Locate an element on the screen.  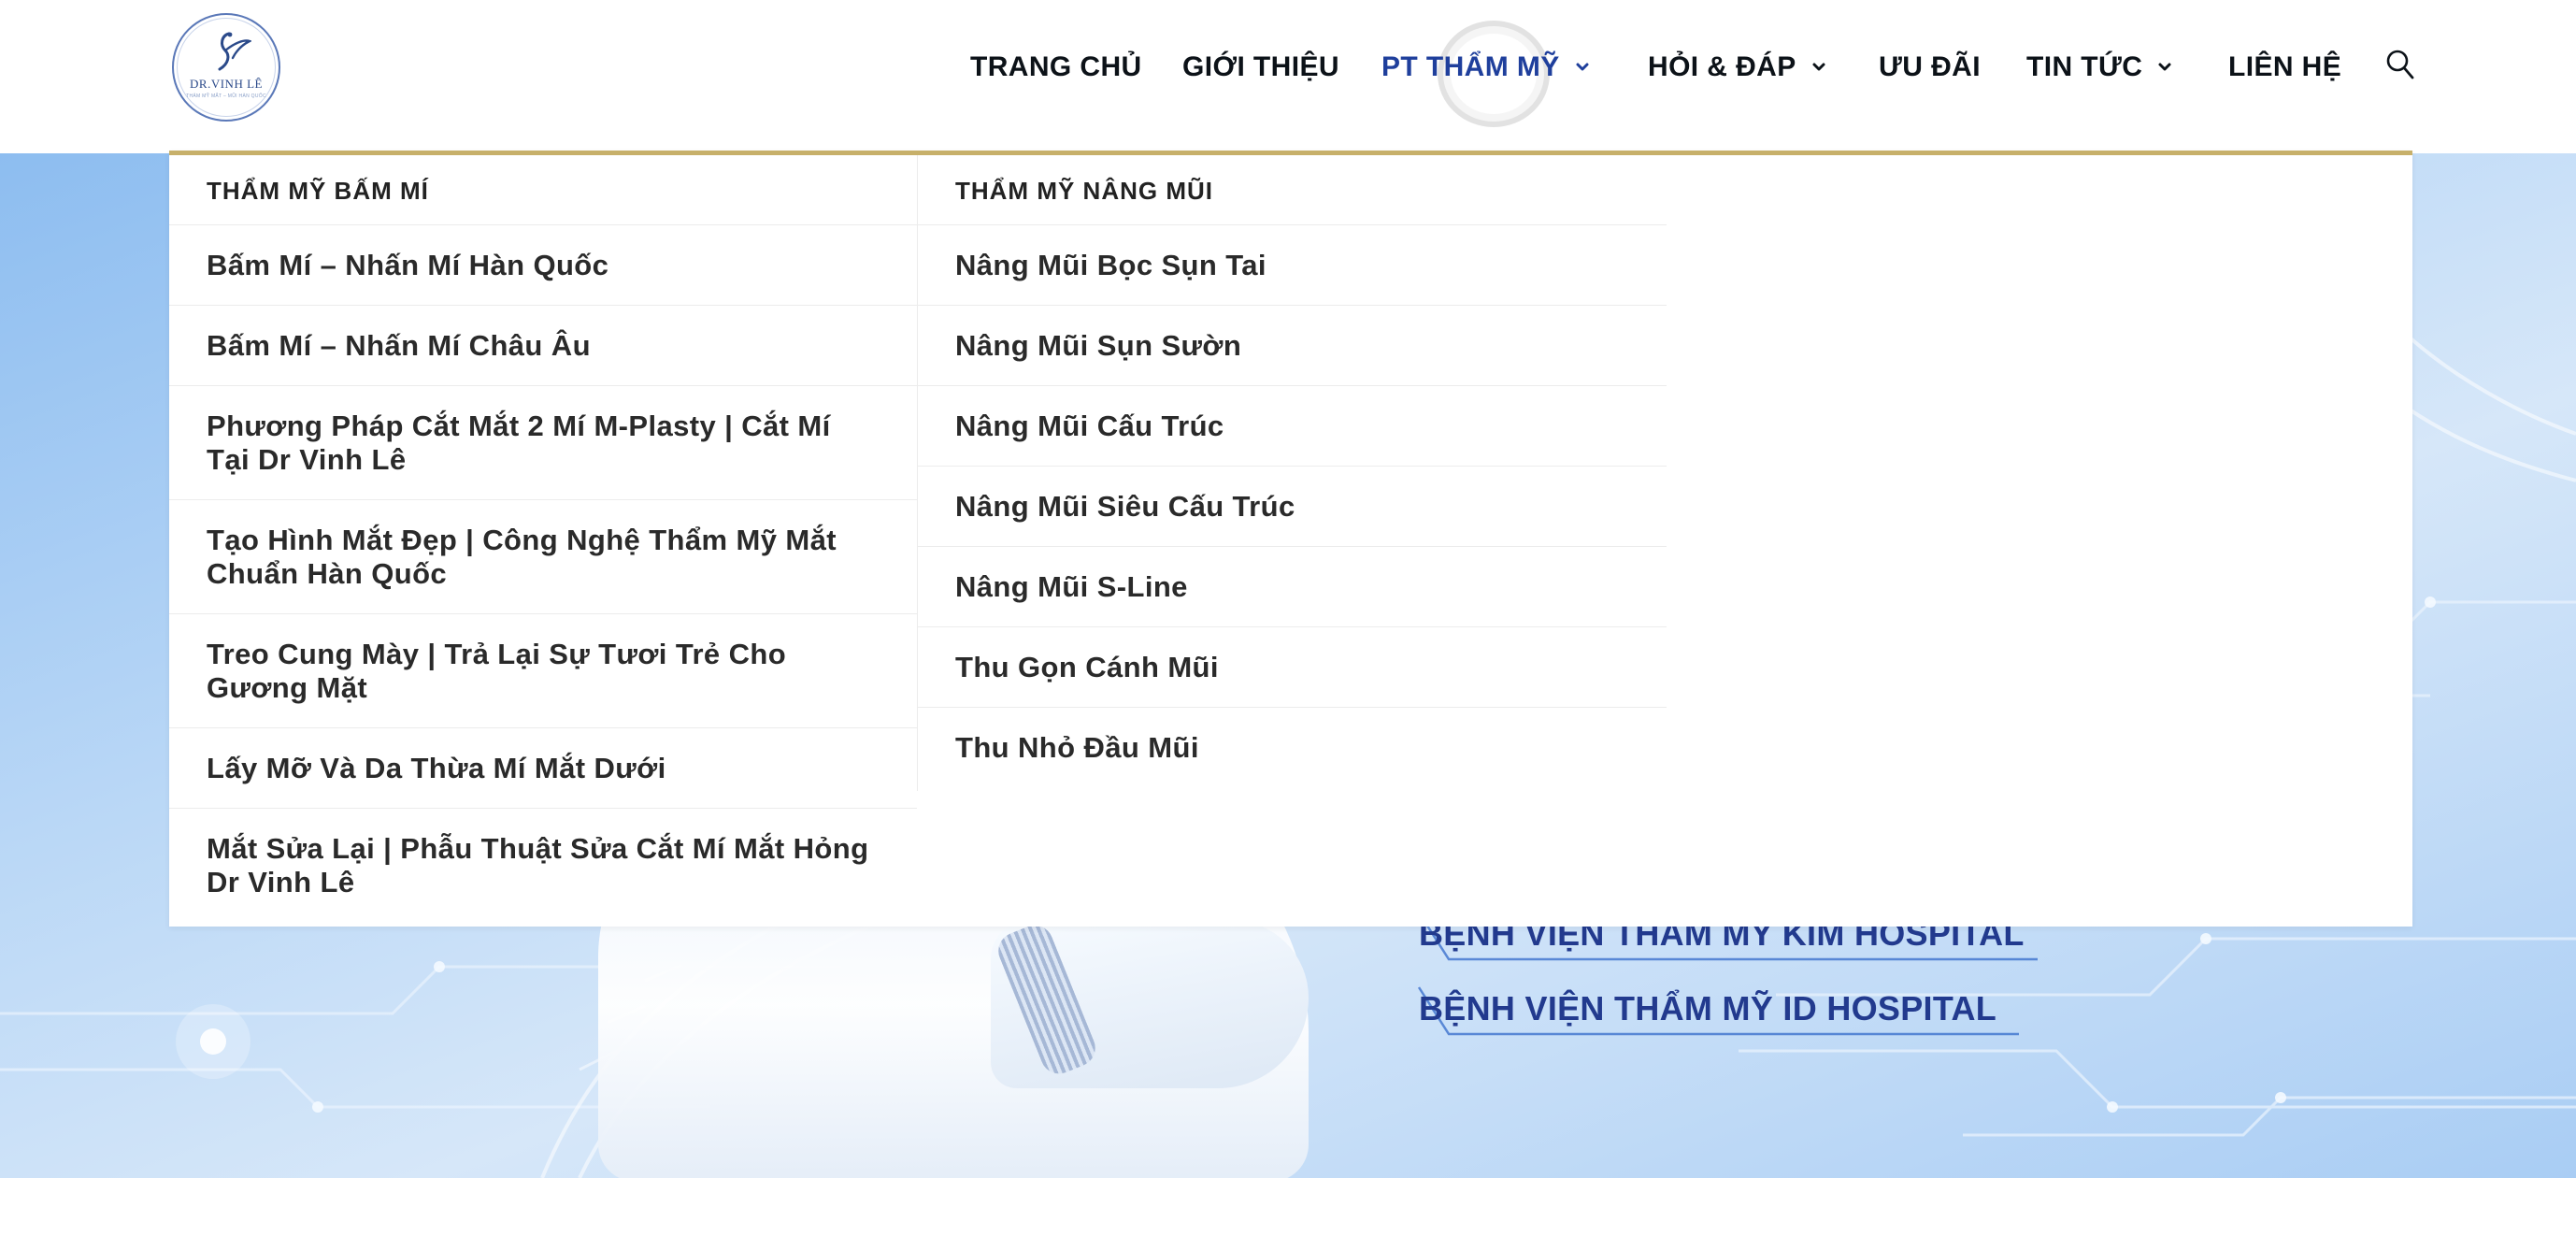
search-button is located at coordinates (2400, 65).